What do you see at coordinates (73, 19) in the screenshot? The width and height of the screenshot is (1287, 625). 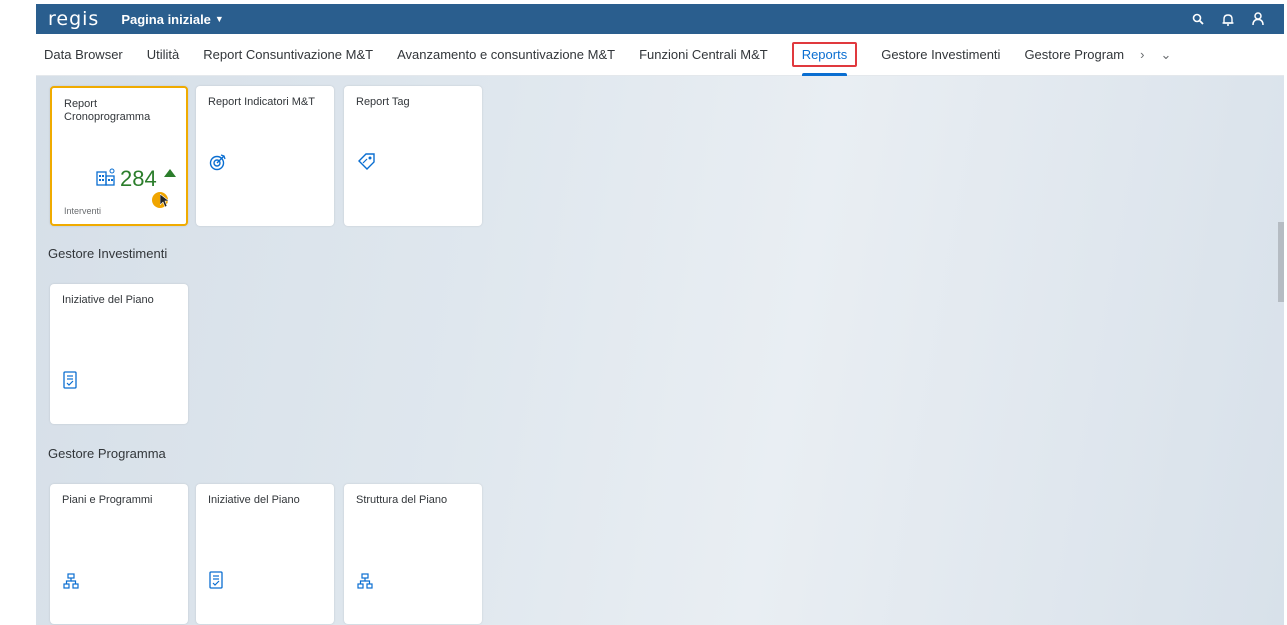 I see `app-logo: regis` at bounding box center [73, 19].